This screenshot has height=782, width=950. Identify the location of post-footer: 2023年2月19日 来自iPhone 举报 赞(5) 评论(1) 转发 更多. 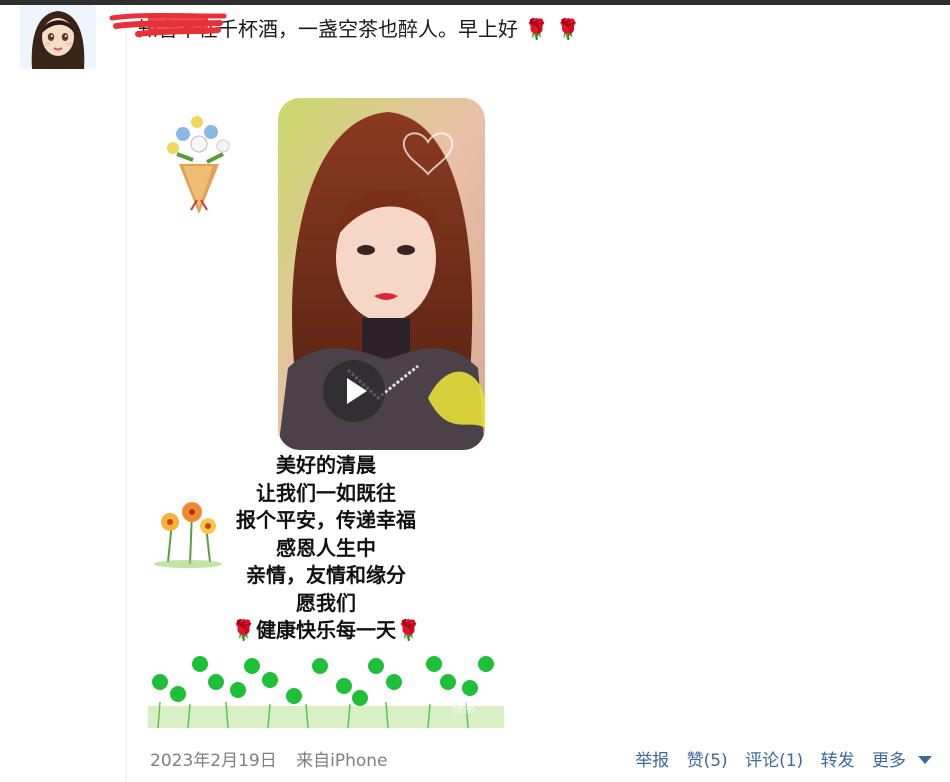
(475, 761).